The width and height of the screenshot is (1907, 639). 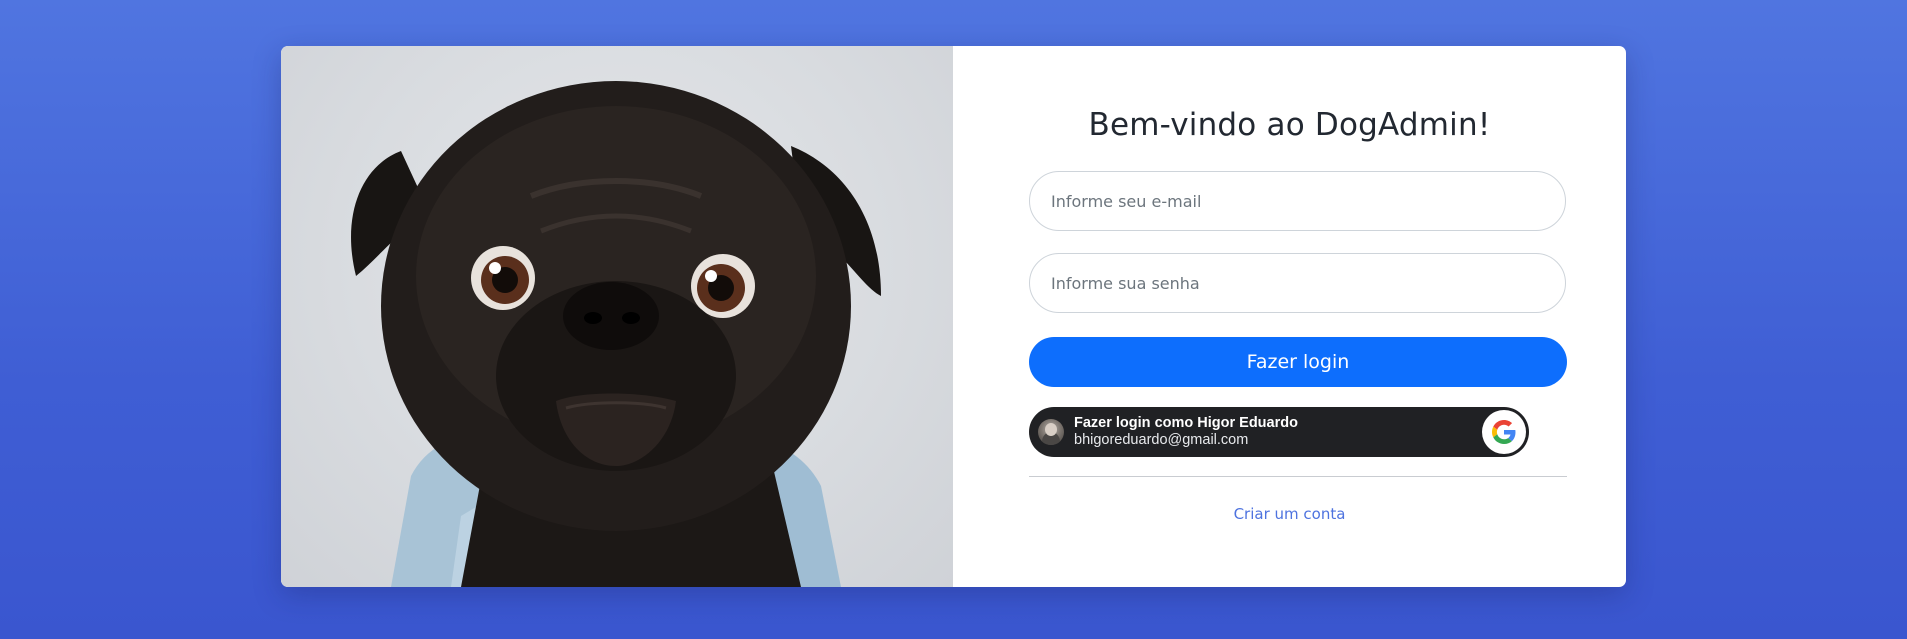 What do you see at coordinates (1297, 201) in the screenshot?
I see `email-field` at bounding box center [1297, 201].